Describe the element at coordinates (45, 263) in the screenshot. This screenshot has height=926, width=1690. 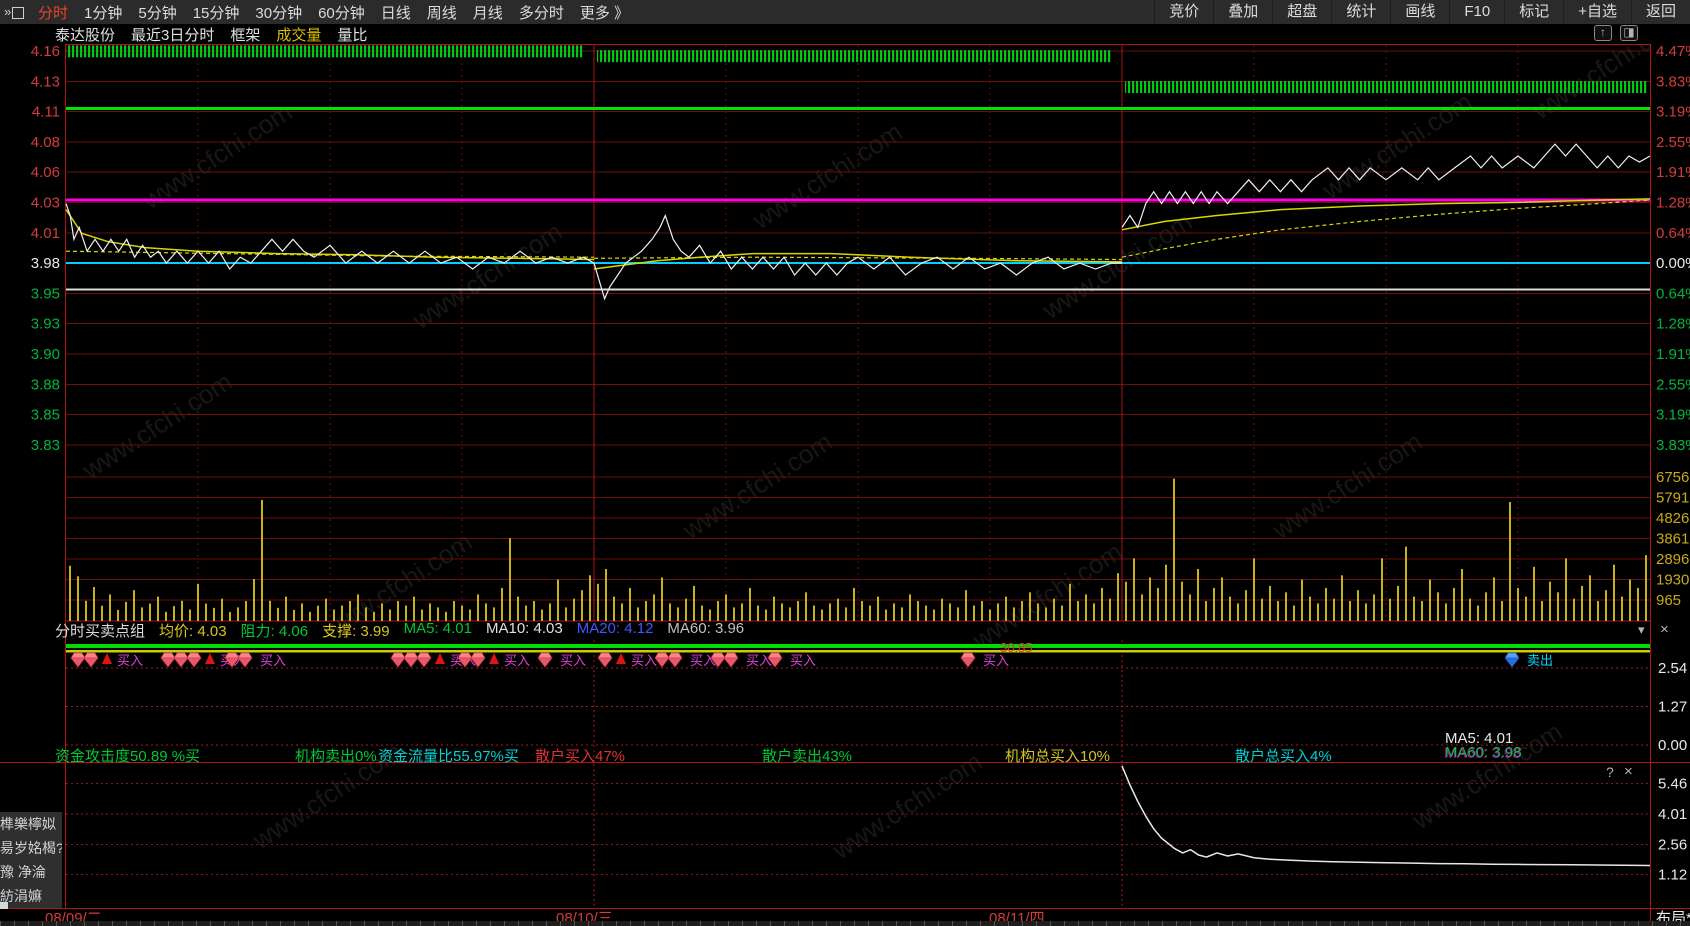
I see `price-tick-left: 3.98` at that location.